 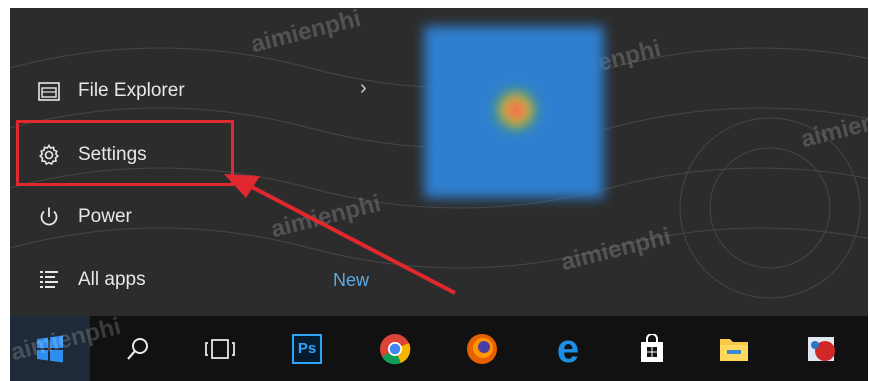 I want to click on file-explorer-taskbar-button, so click(x=734, y=348).